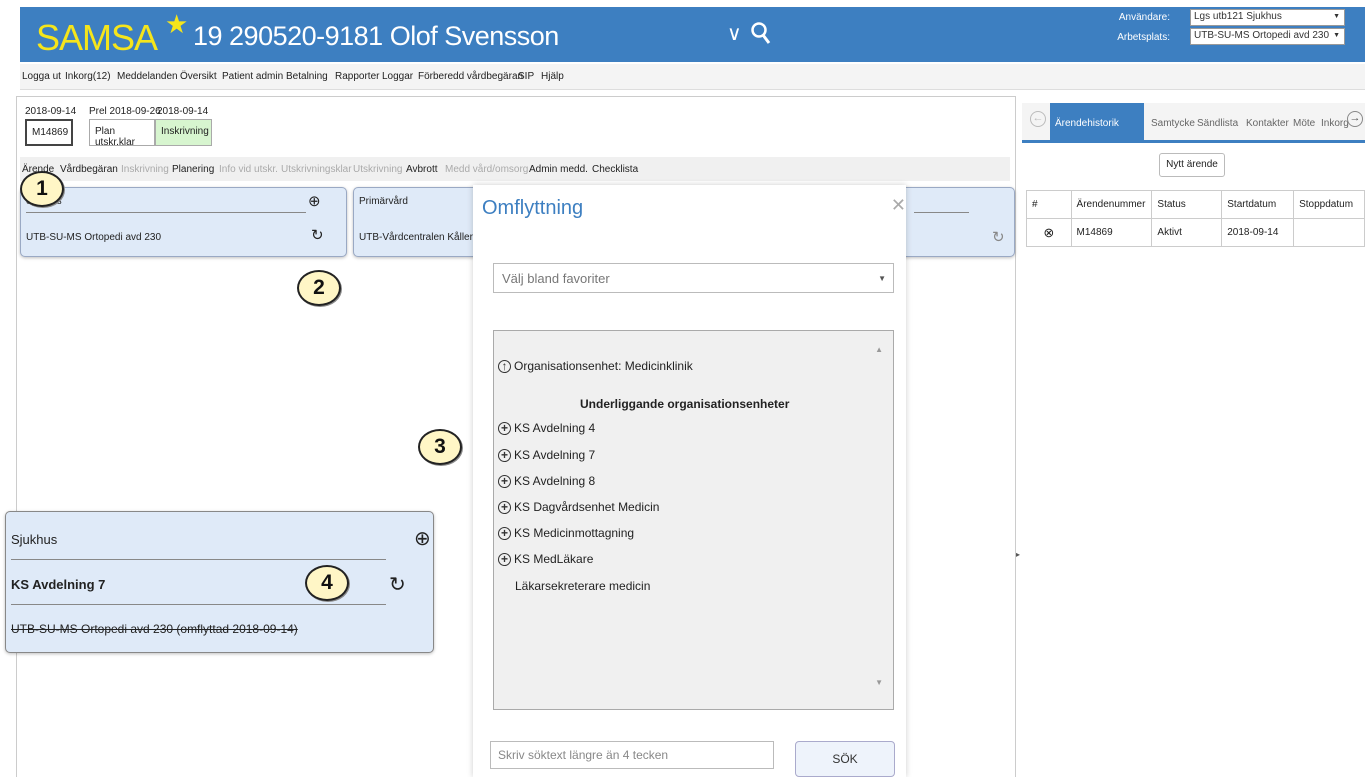  Describe the element at coordinates (1267, 36) in the screenshot. I see `workplace-select: UTB-SU-MS Ortopedi avd 230 ▼` at that location.